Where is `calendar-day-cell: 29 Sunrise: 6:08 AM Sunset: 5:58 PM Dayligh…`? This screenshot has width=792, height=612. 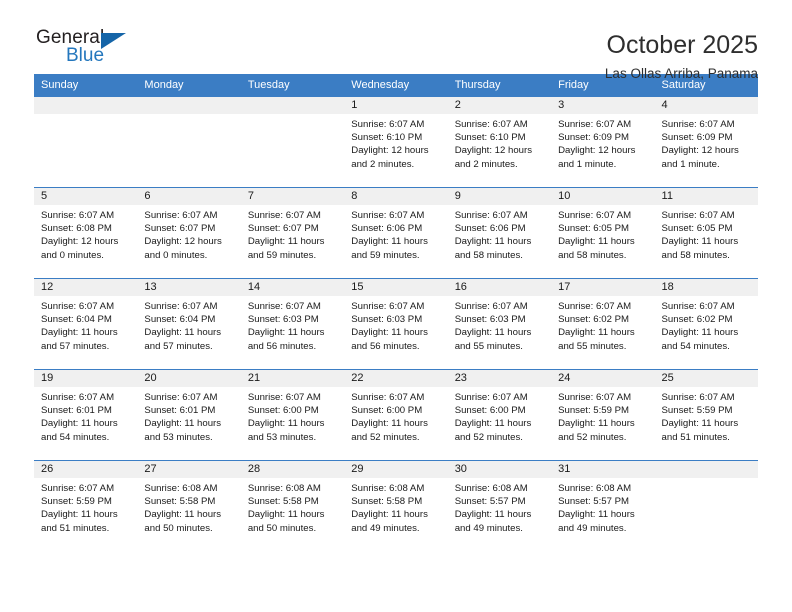 calendar-day-cell: 29 Sunrise: 6:08 AM Sunset: 5:58 PM Dayligh… is located at coordinates (396, 505).